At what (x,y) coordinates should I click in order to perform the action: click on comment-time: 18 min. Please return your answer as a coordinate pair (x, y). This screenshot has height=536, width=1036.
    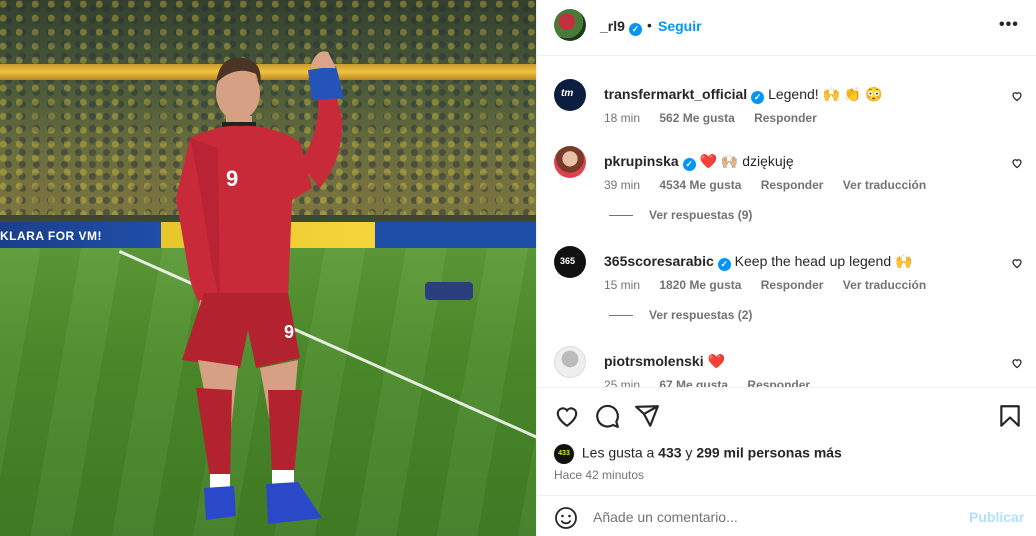
    Looking at the image, I should click on (622, 118).